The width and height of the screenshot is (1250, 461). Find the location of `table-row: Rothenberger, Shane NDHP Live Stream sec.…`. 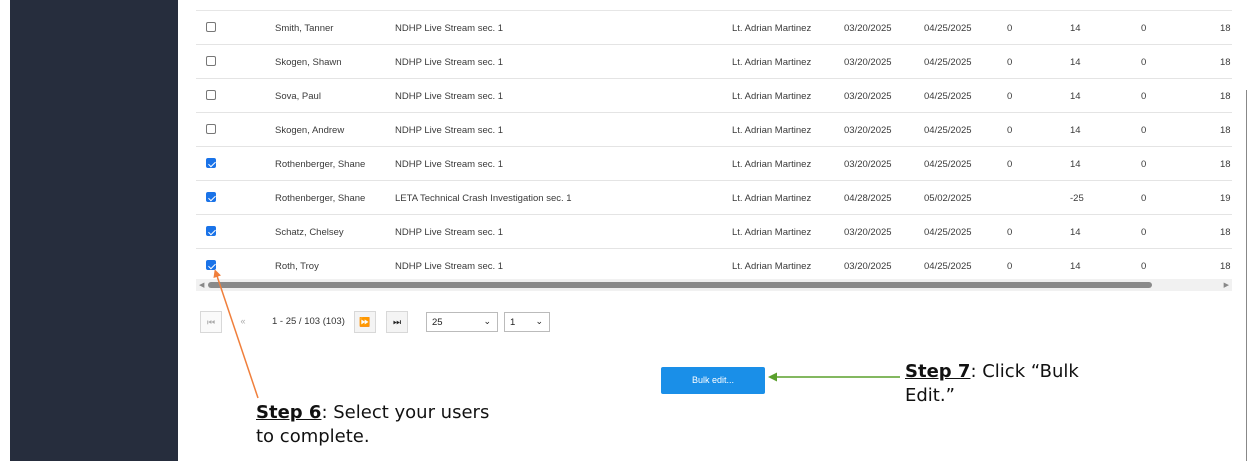

table-row: Rothenberger, Shane NDHP Live Stream sec.… is located at coordinates (714, 164).